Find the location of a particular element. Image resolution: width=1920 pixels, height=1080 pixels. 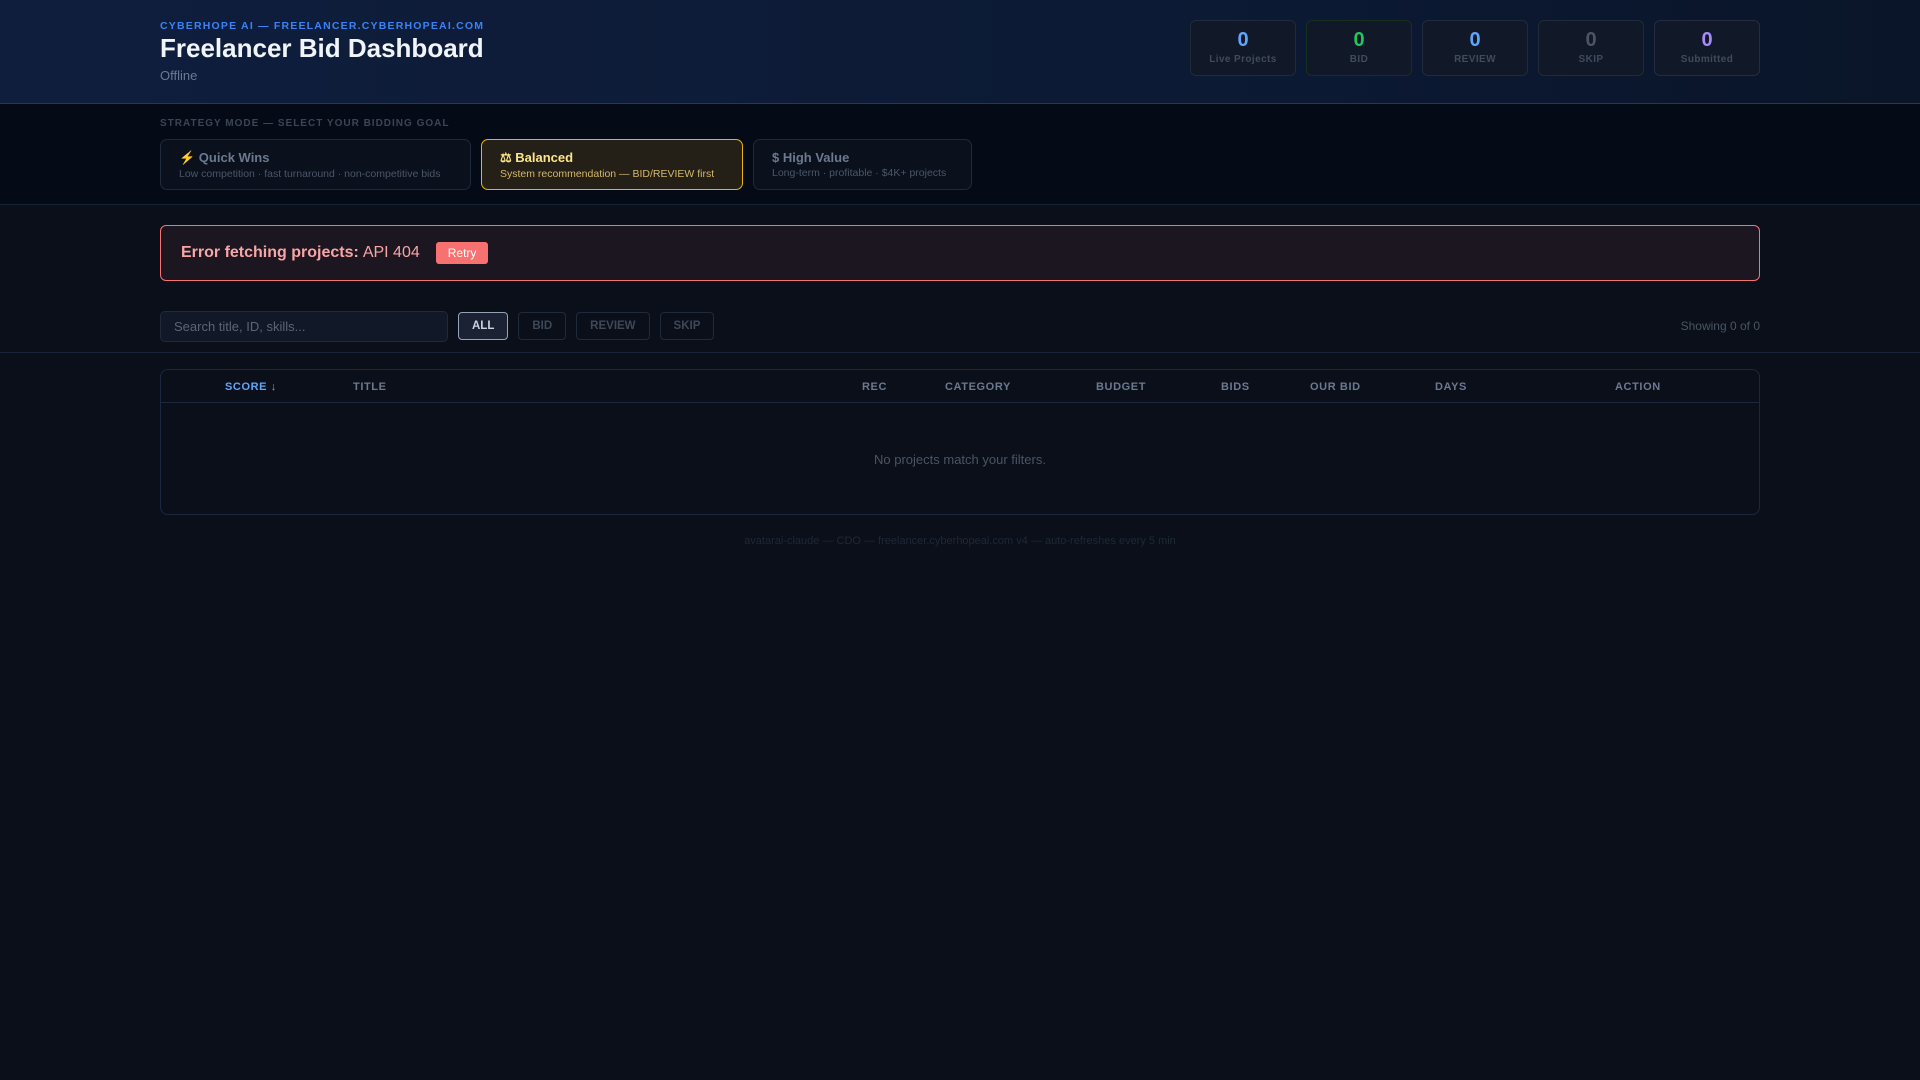

stat-label: BID is located at coordinates (1359, 59).